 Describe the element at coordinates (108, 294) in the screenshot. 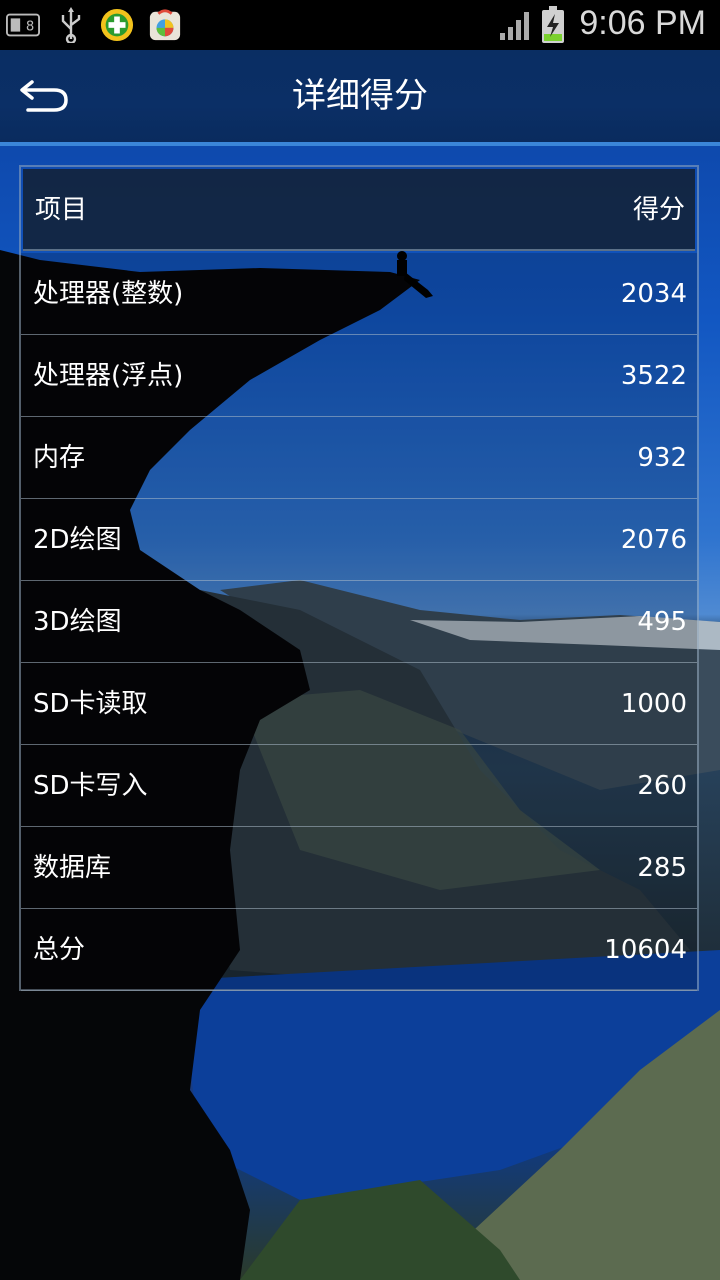

I see `row-item-label: 处理器(整数)` at that location.